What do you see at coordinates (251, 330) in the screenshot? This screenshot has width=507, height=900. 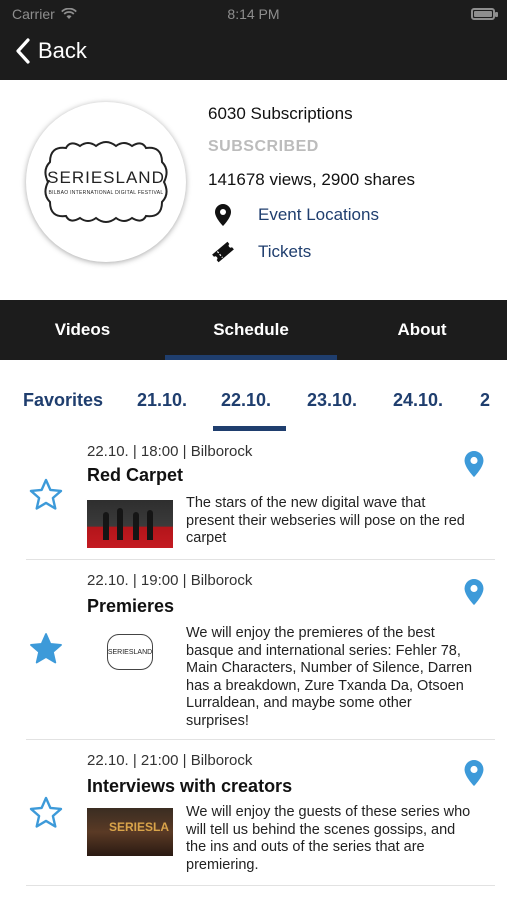 I see `tab-schedule: Schedule` at bounding box center [251, 330].